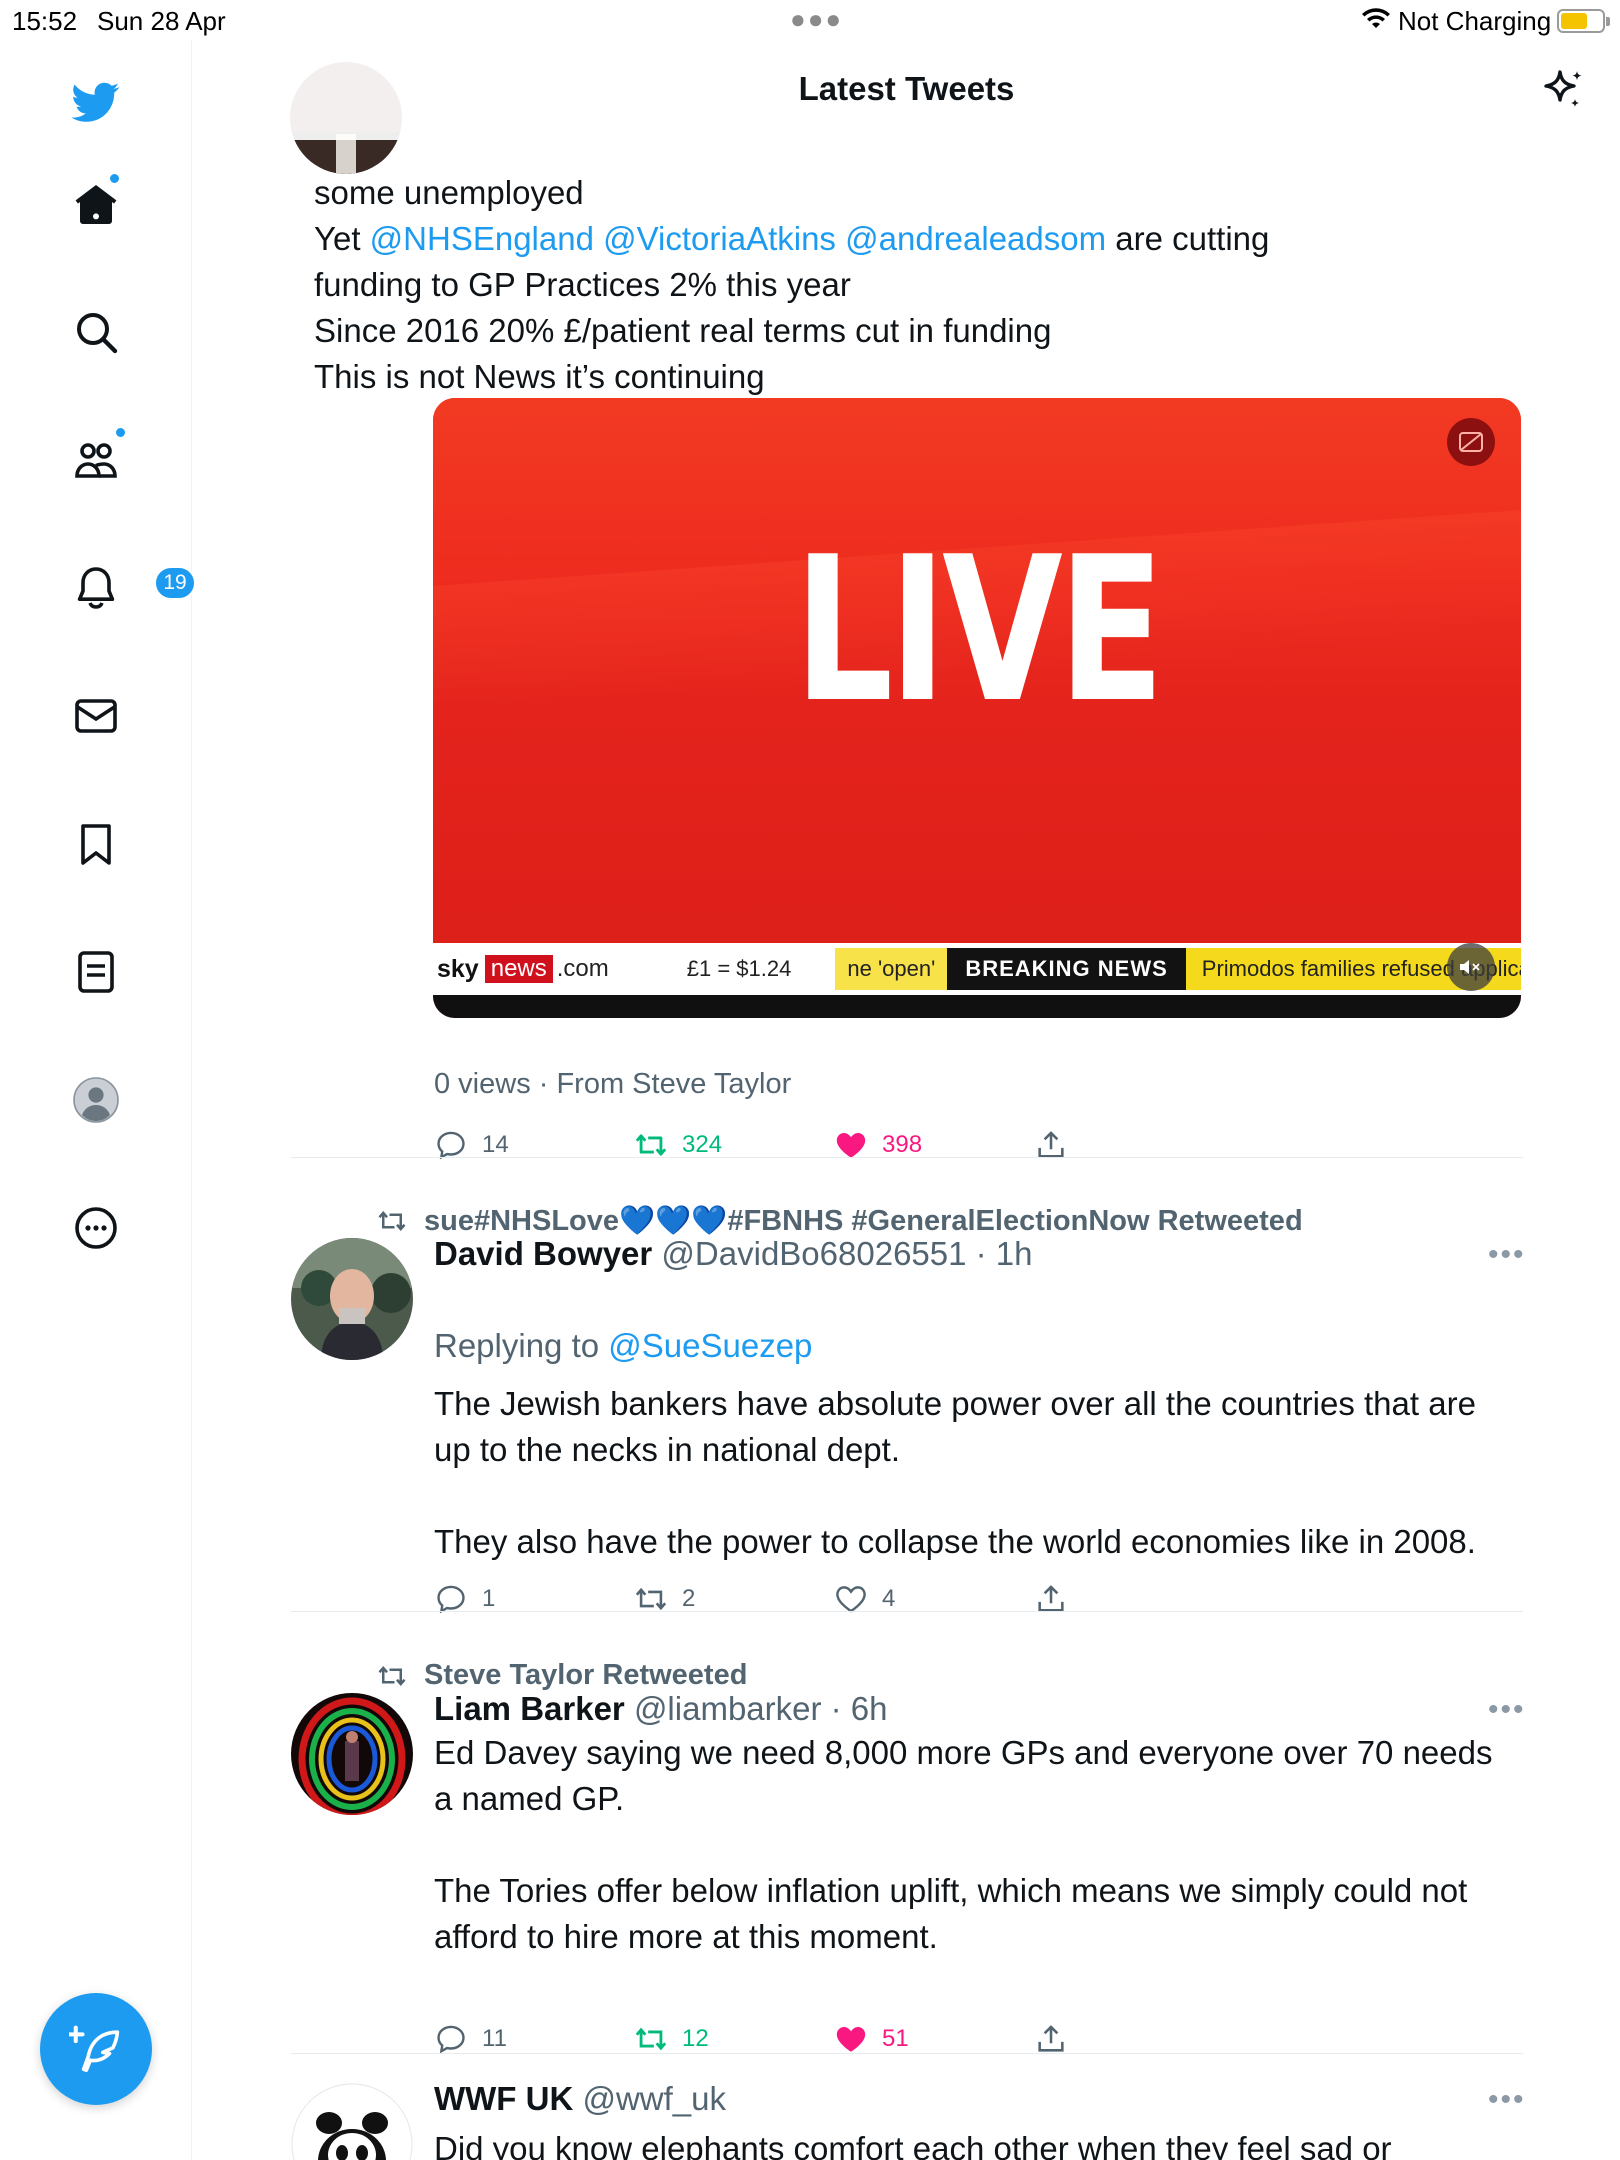 The image size is (1620, 2160). What do you see at coordinates (96, 844) in the screenshot?
I see `bookmark-icon` at bounding box center [96, 844].